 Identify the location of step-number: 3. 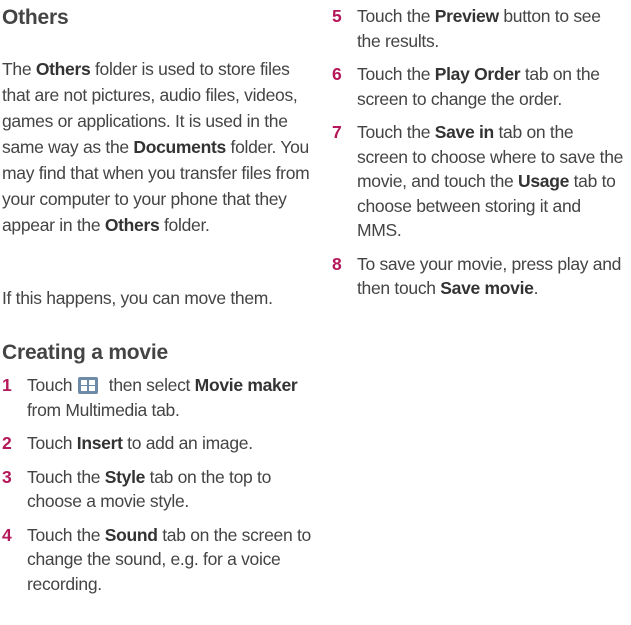
(7, 476).